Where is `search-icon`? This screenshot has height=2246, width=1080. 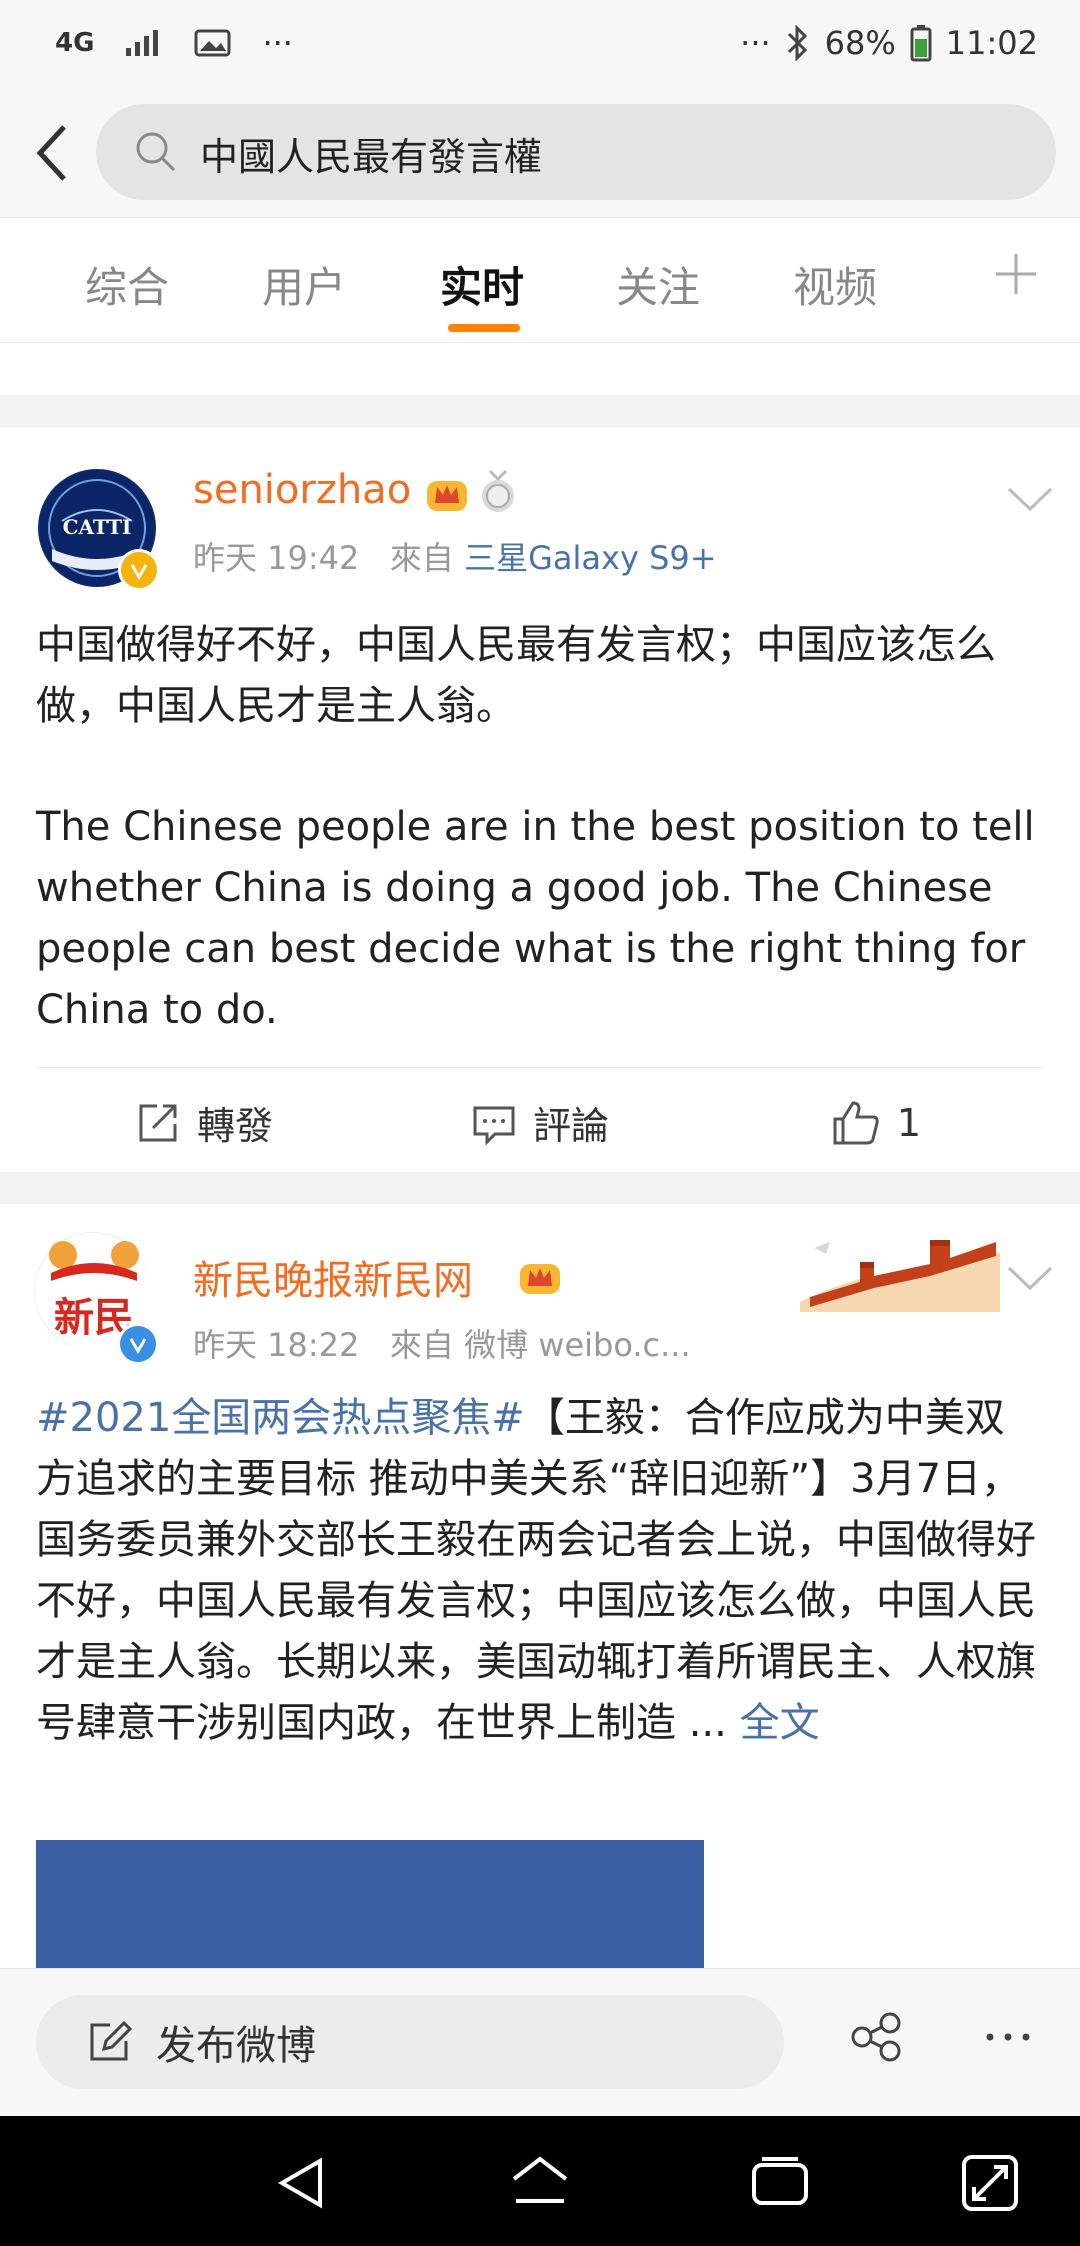 search-icon is located at coordinates (156, 152).